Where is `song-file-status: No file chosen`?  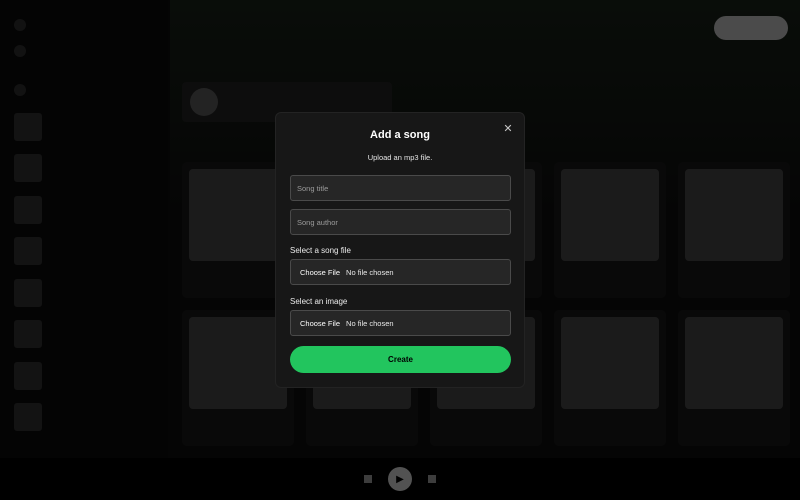 song-file-status: No file chosen is located at coordinates (370, 272).